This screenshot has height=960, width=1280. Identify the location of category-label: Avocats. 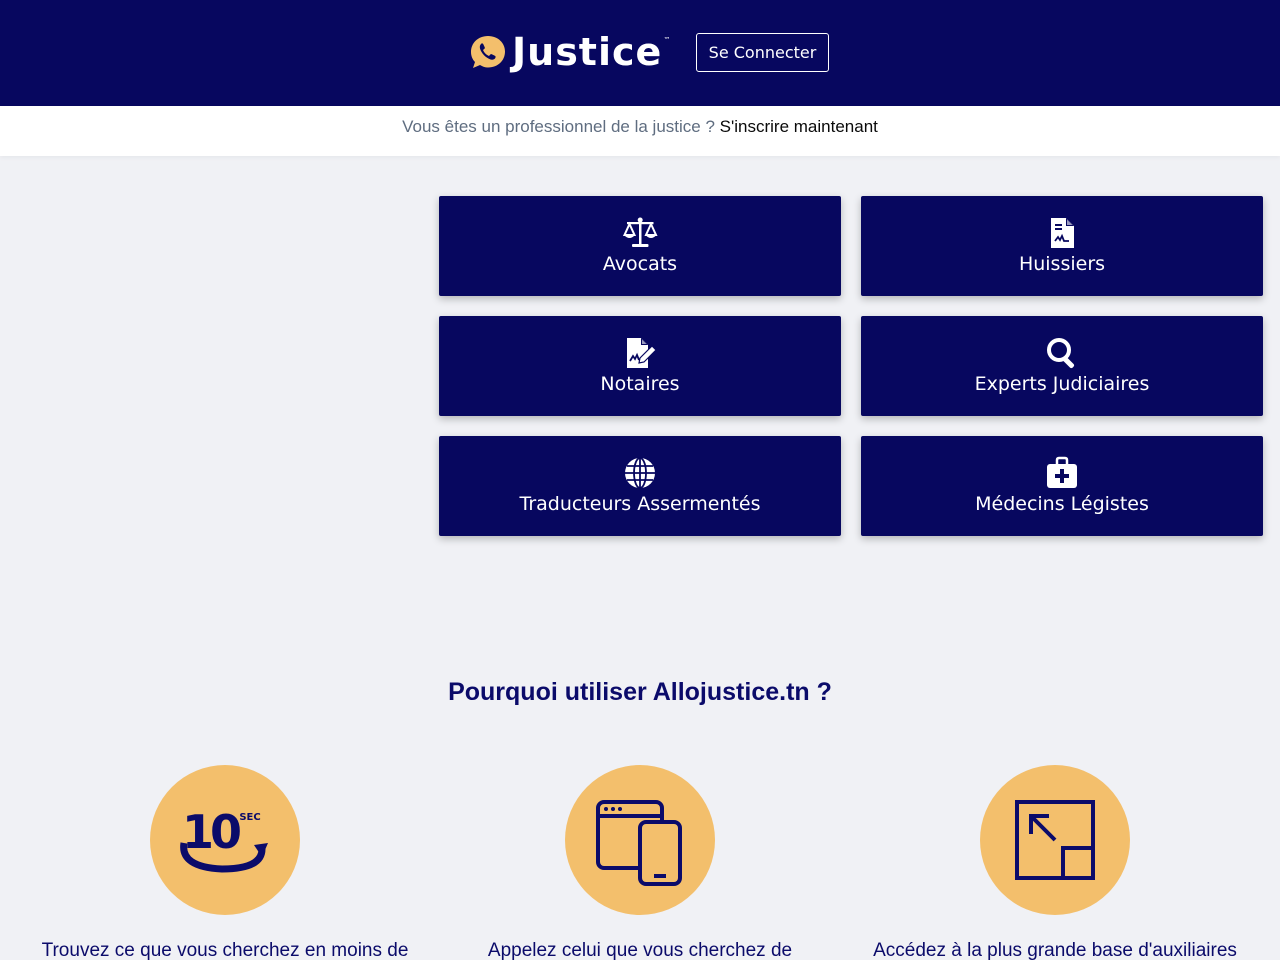
(640, 264).